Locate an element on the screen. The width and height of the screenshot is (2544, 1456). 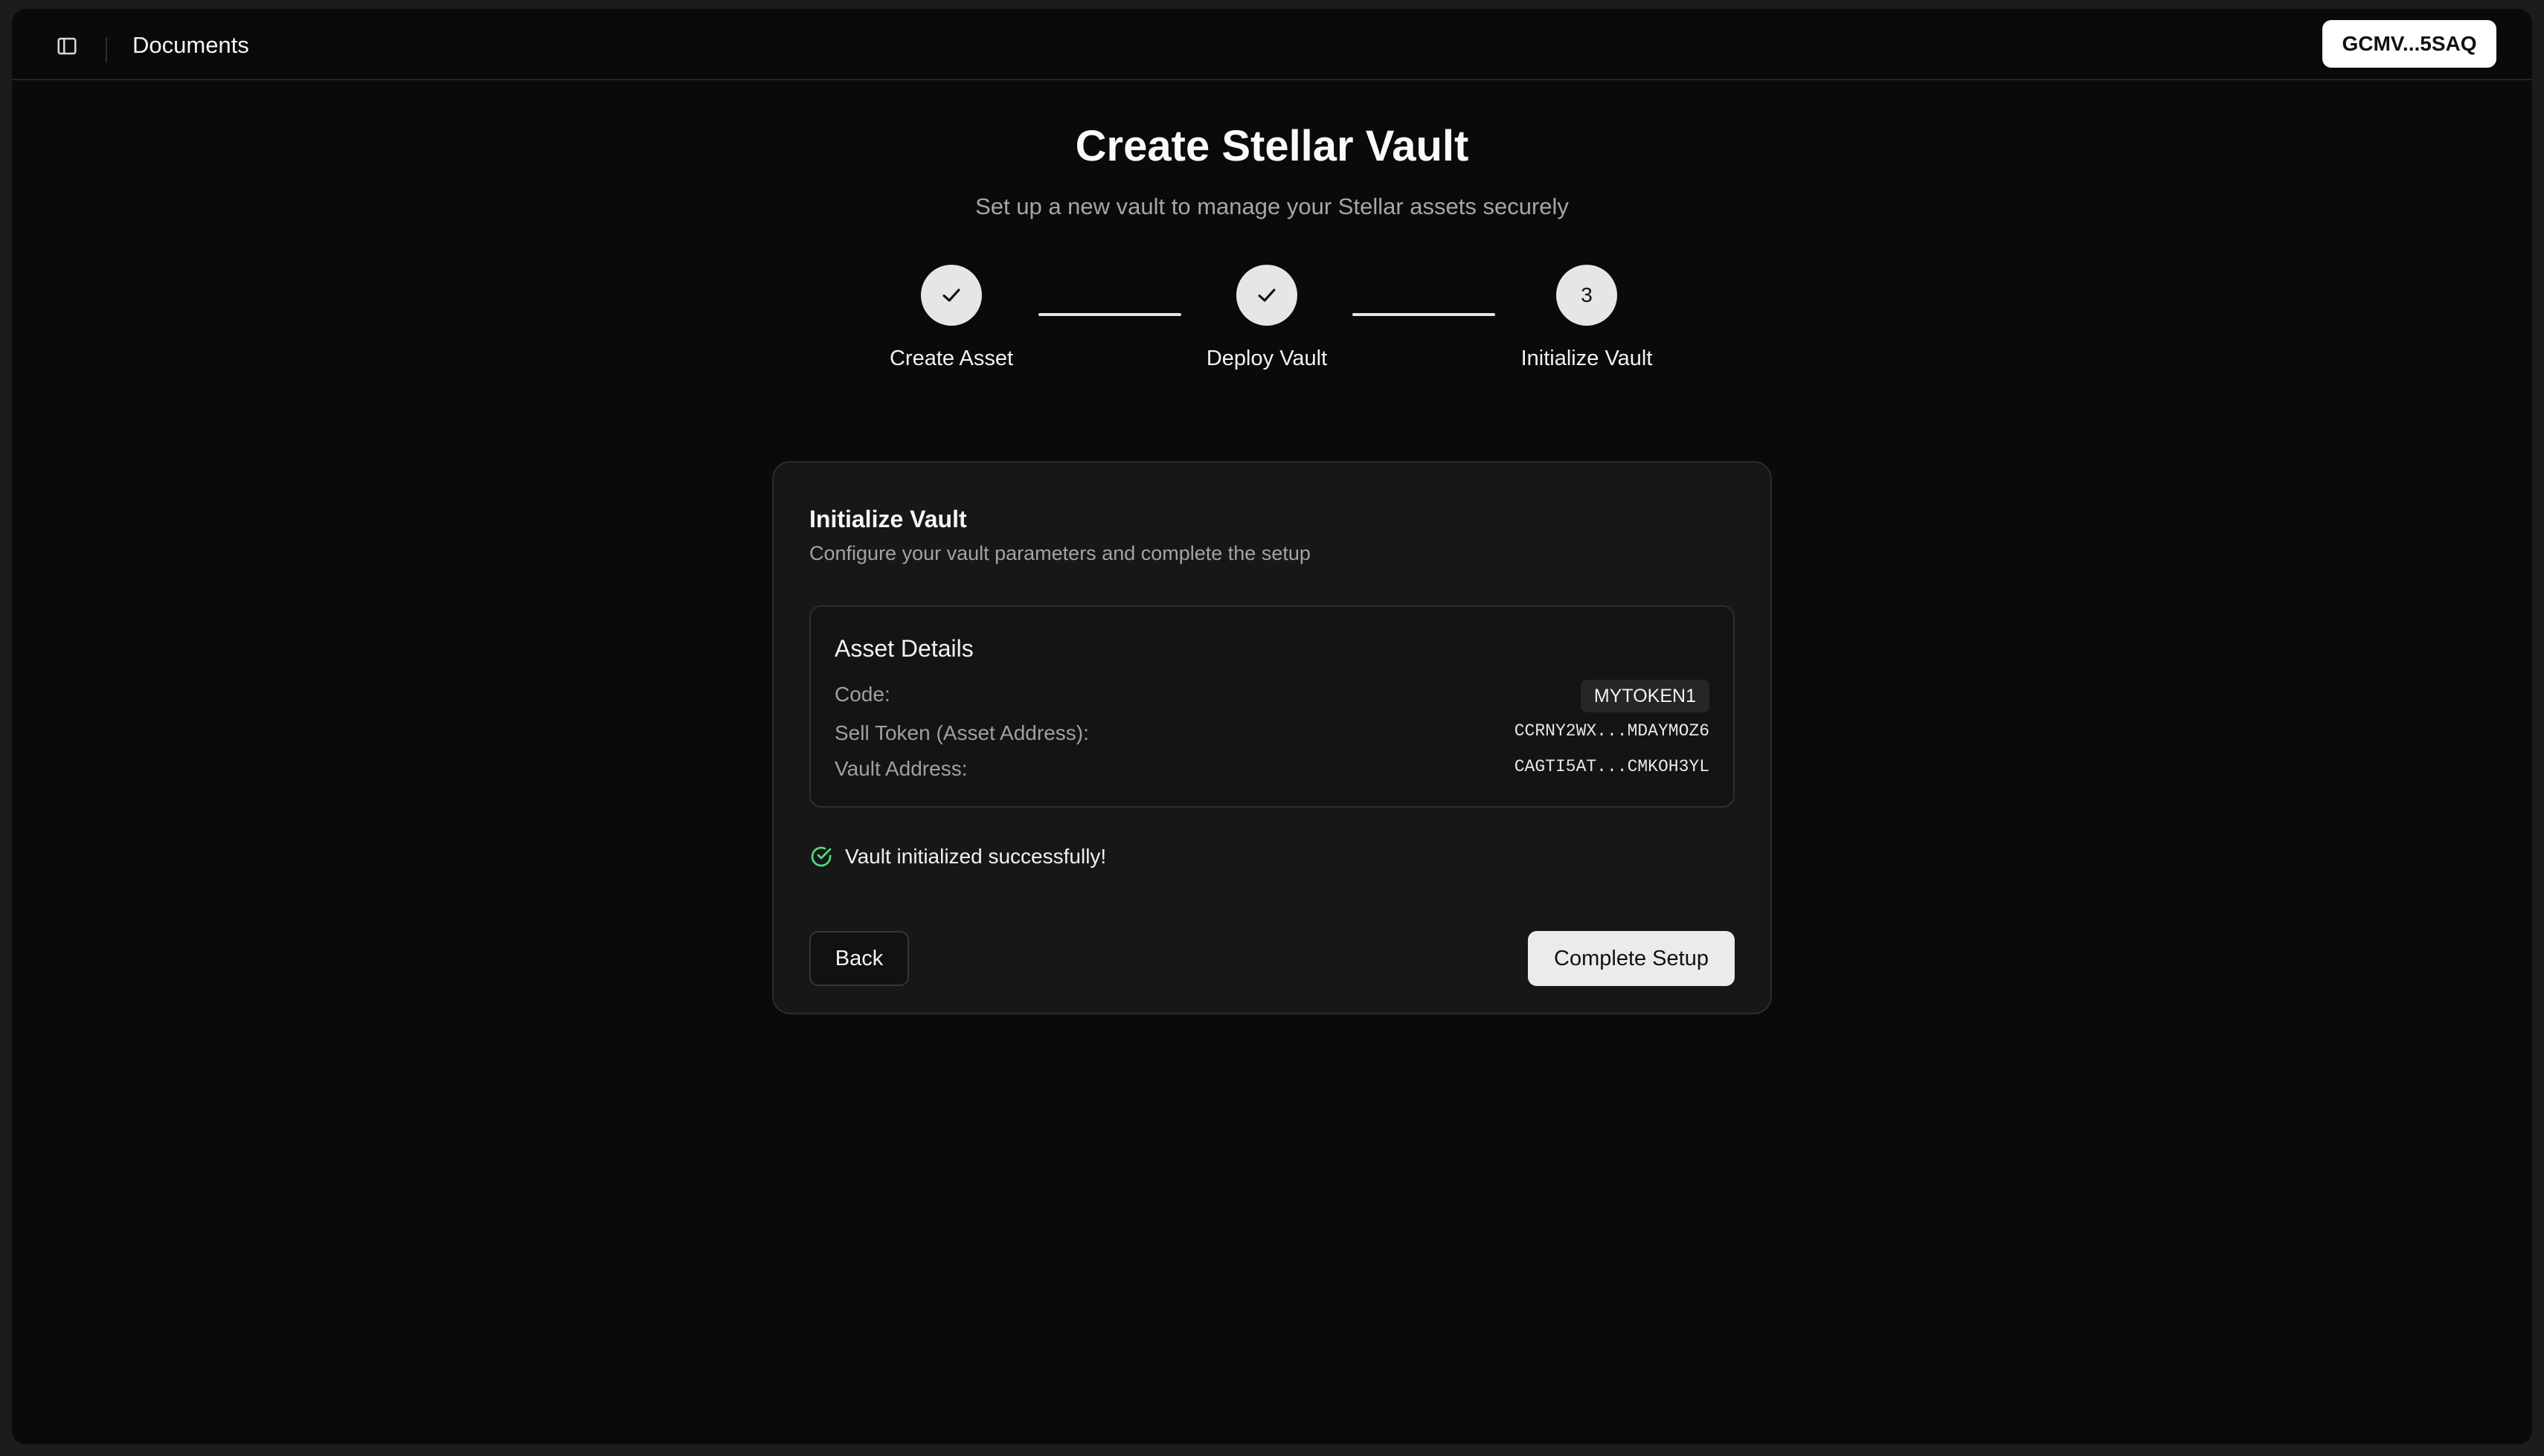
check-circle-icon is located at coordinates (821, 857).